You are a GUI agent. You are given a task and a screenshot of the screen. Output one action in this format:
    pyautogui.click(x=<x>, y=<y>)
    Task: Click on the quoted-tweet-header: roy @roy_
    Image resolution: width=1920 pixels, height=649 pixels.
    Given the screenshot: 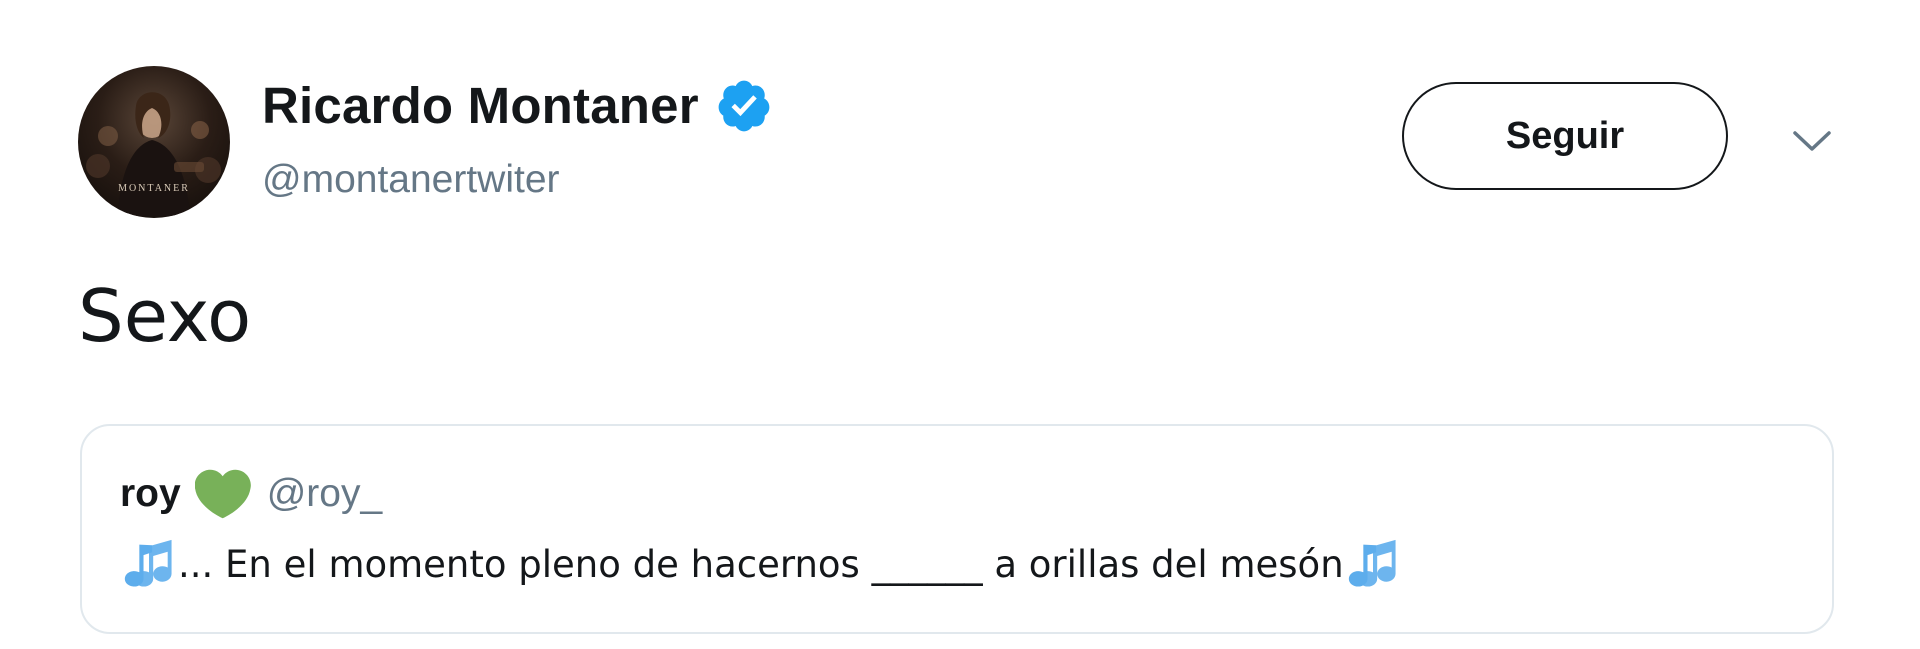 What is the action you would take?
    pyautogui.click(x=251, y=494)
    